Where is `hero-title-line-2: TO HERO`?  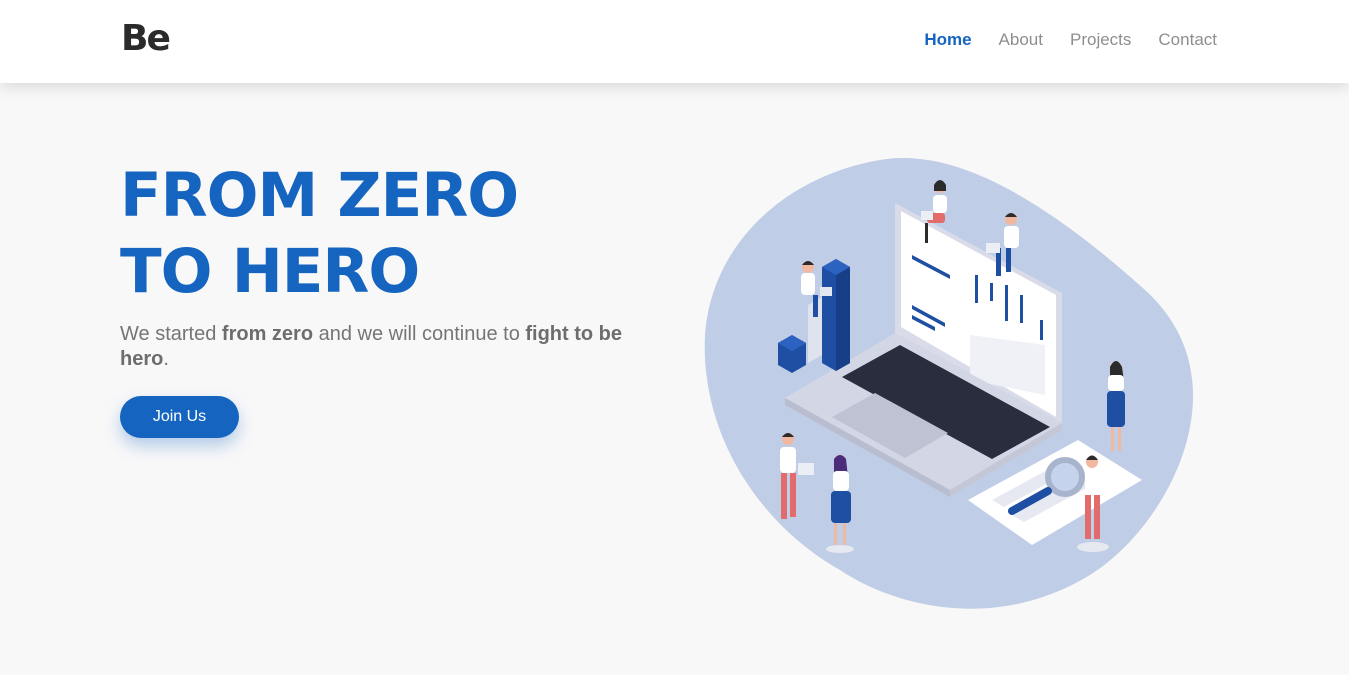
hero-title-line-2: TO HERO is located at coordinates (270, 271).